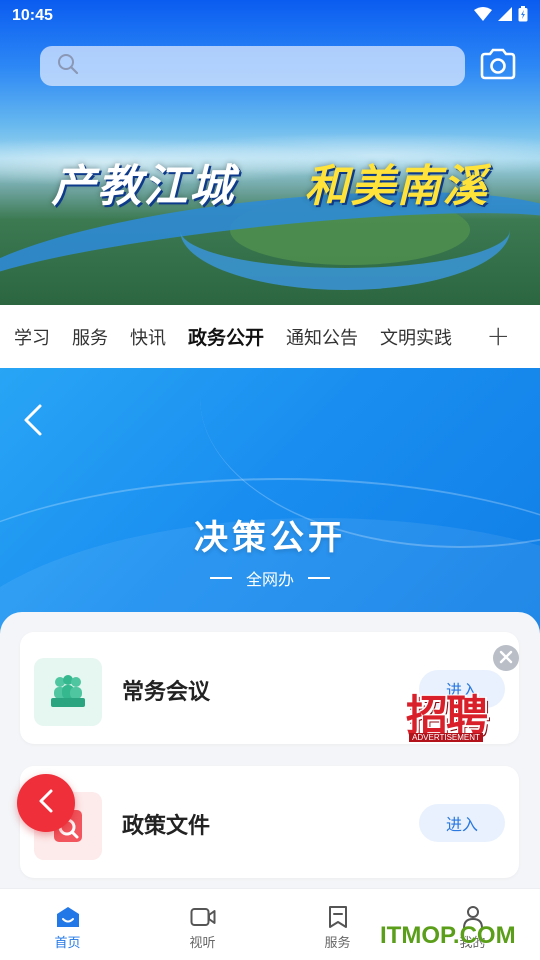 The height and width of the screenshot is (960, 540). I want to click on hero-subtitle-row: 全网办, so click(270, 578).